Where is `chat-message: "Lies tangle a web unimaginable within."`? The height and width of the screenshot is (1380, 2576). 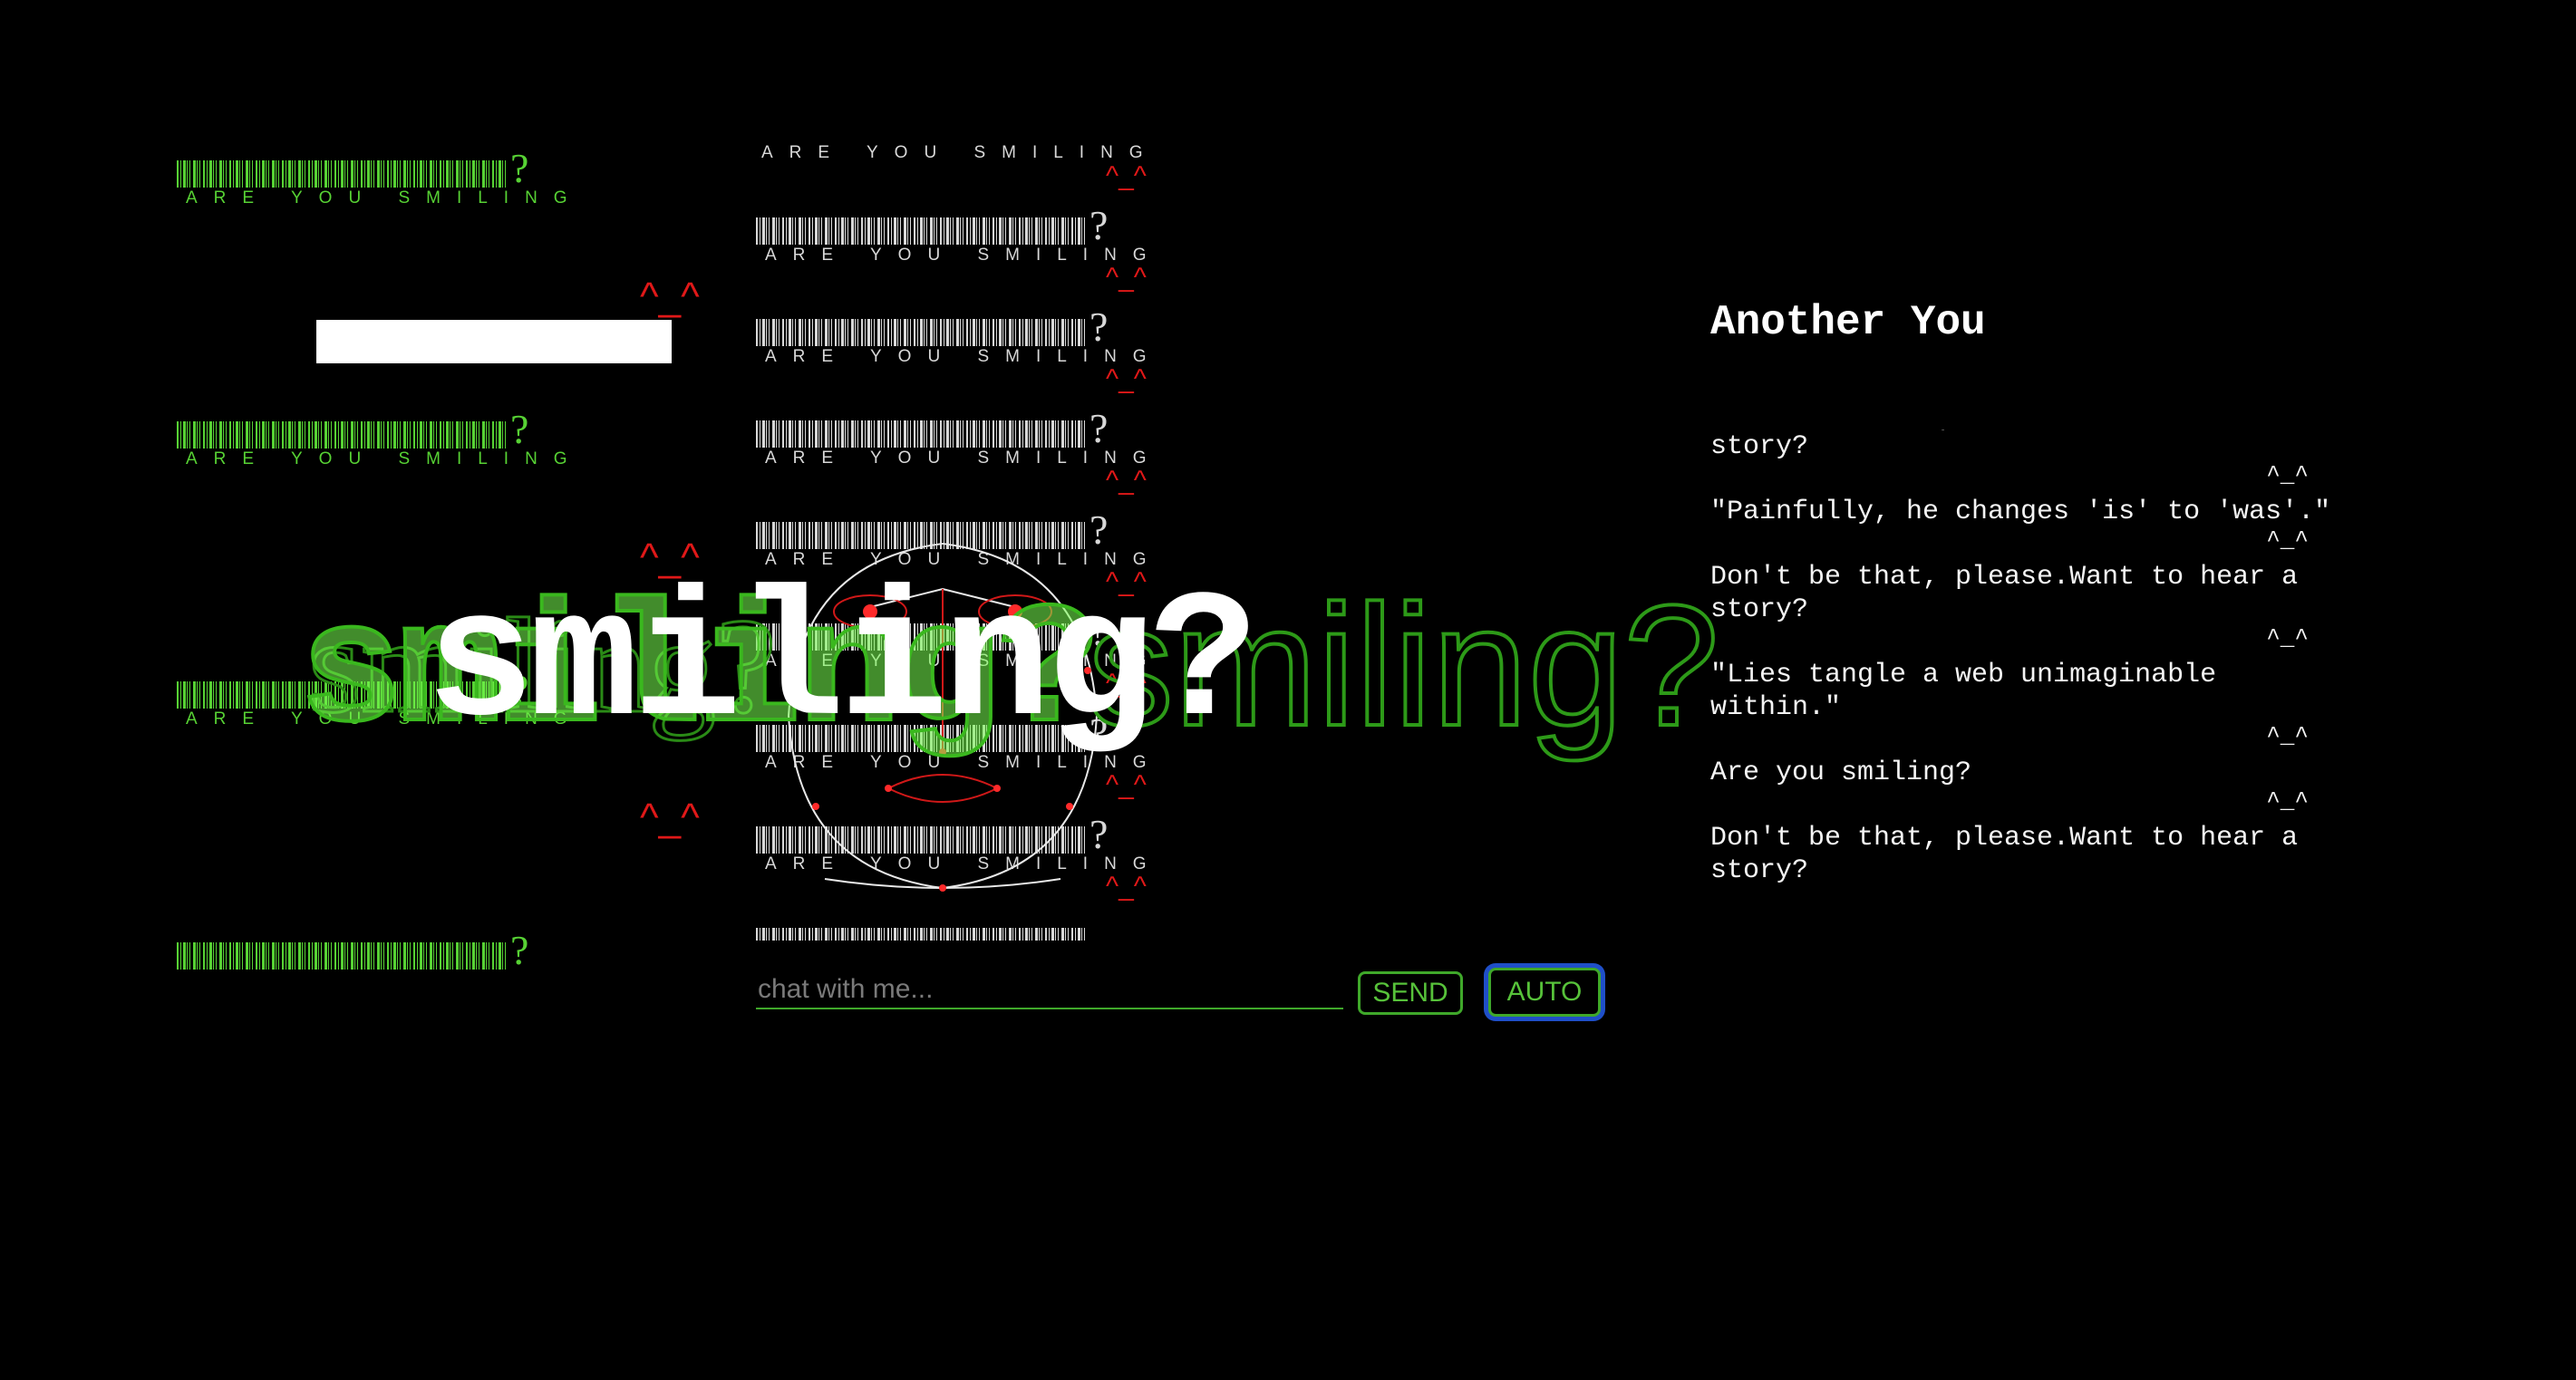
chat-message: "Lies tangle a web unimaginable within." is located at coordinates (1963, 691).